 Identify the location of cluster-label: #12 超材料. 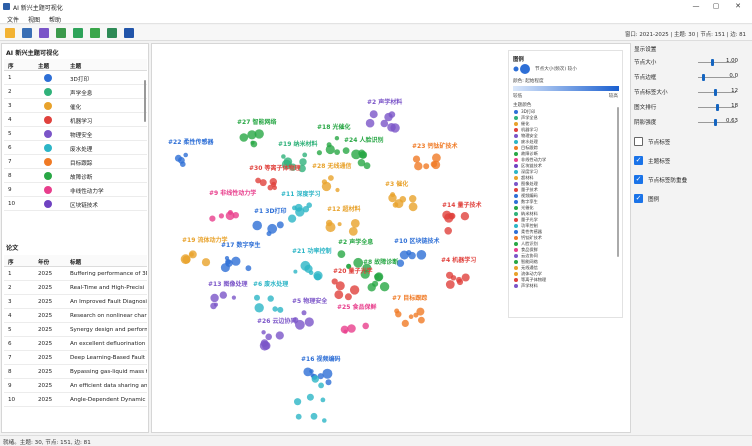
(343, 209).